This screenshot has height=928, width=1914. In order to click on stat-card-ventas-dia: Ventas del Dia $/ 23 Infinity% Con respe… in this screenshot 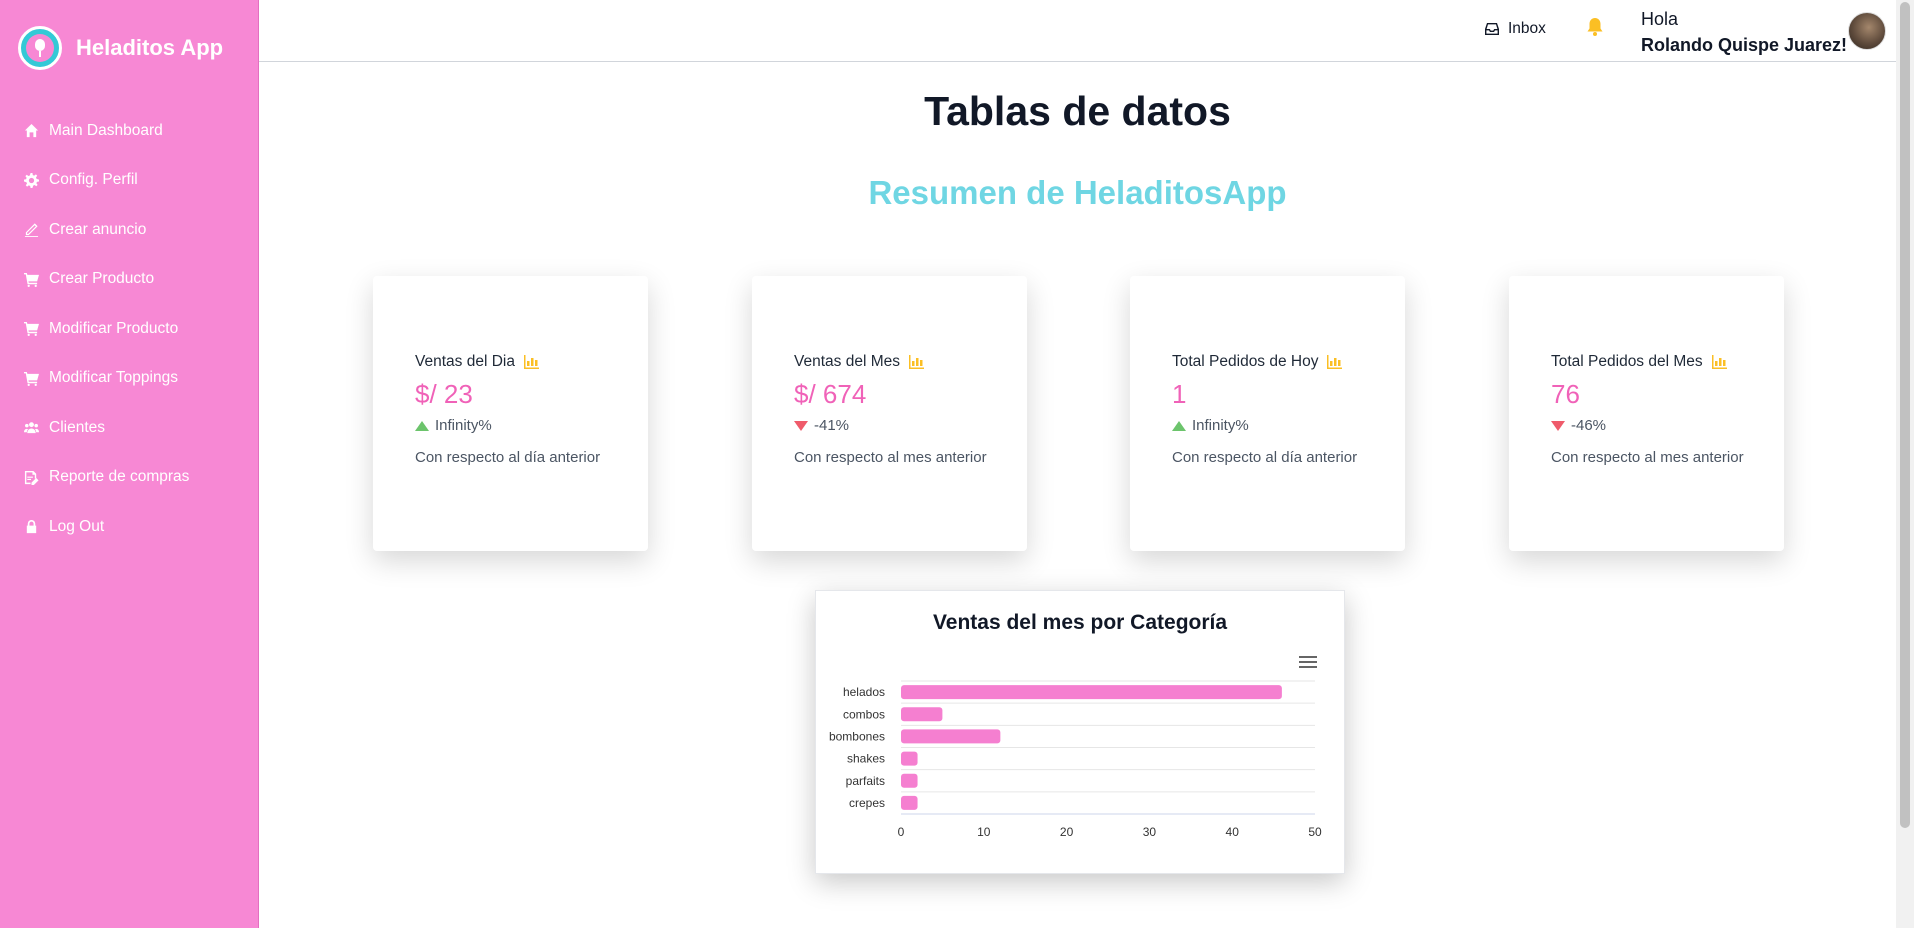, I will do `click(510, 413)`.